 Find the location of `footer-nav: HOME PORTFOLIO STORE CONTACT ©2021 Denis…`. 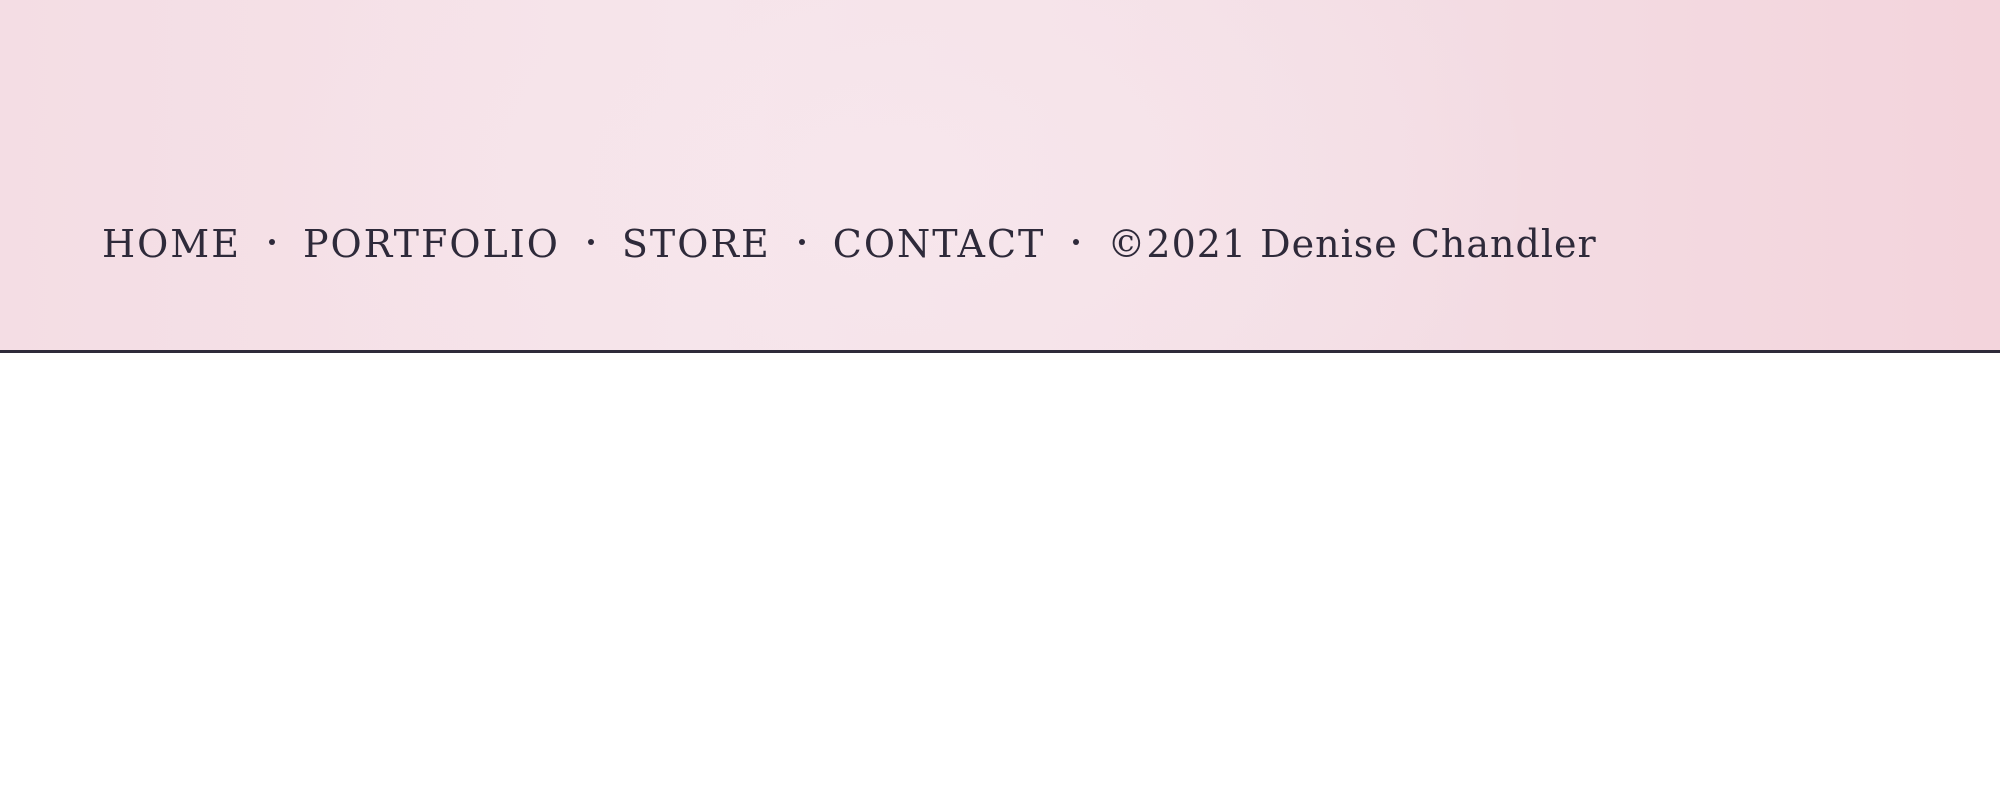

footer-nav: HOME PORTFOLIO STORE CONTACT ©2021 Denis… is located at coordinates (849, 244).